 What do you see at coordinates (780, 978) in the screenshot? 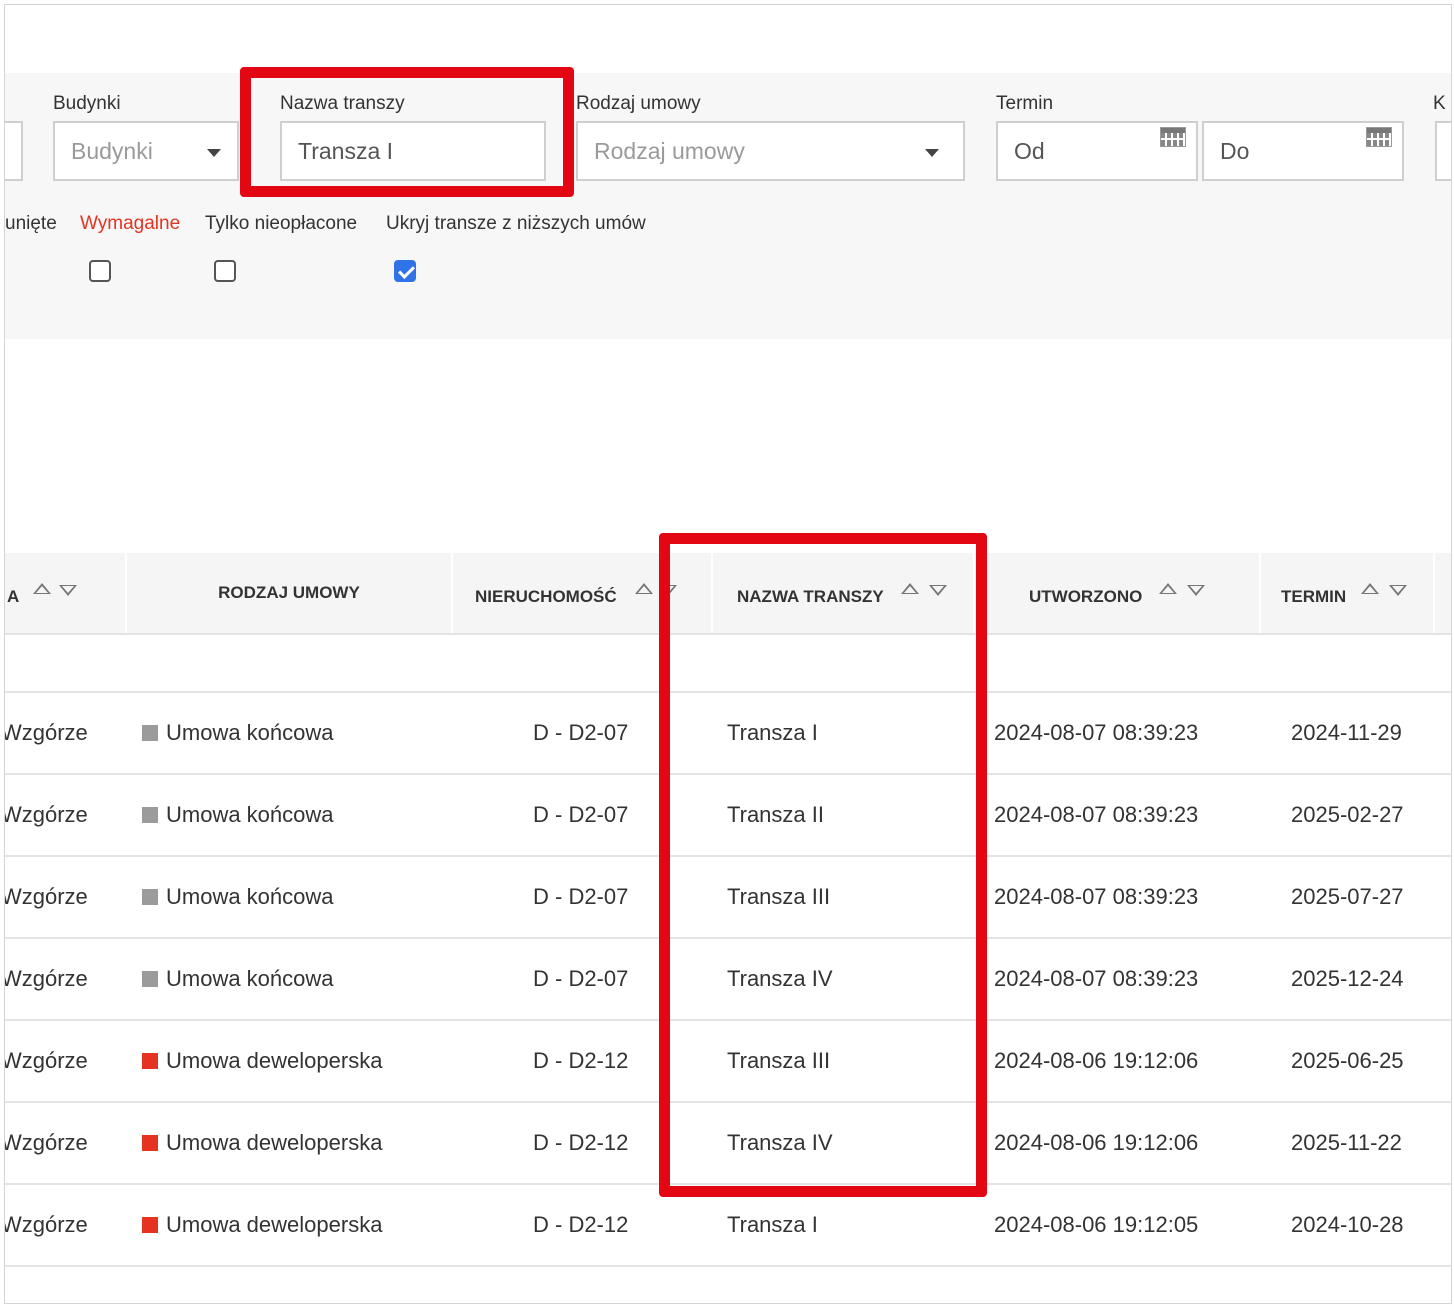
I see `cell-tranche: Transza IV` at bounding box center [780, 978].